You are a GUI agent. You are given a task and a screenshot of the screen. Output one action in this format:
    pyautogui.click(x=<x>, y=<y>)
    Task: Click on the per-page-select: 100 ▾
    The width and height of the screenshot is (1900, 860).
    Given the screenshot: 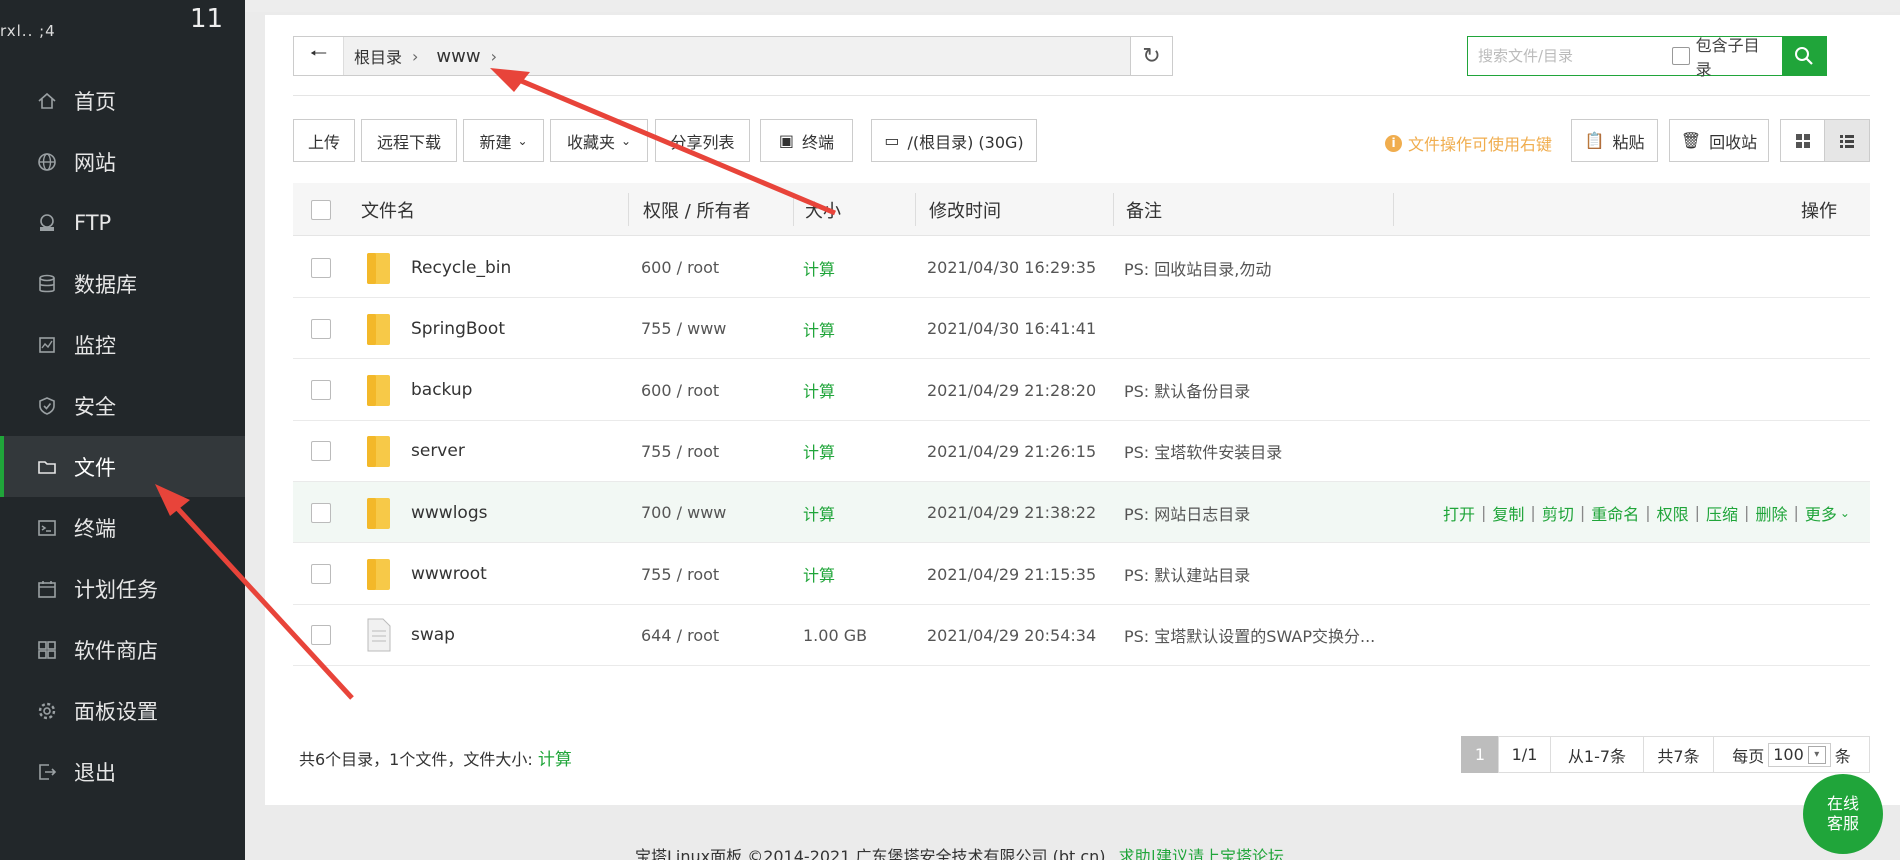 What is the action you would take?
    pyautogui.click(x=1799, y=754)
    